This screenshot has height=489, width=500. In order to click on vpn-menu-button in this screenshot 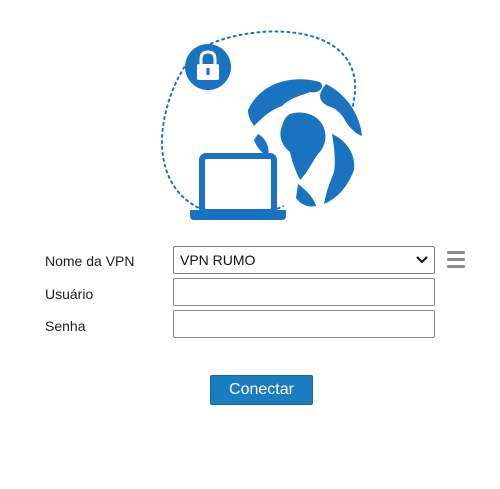, I will do `click(456, 259)`.